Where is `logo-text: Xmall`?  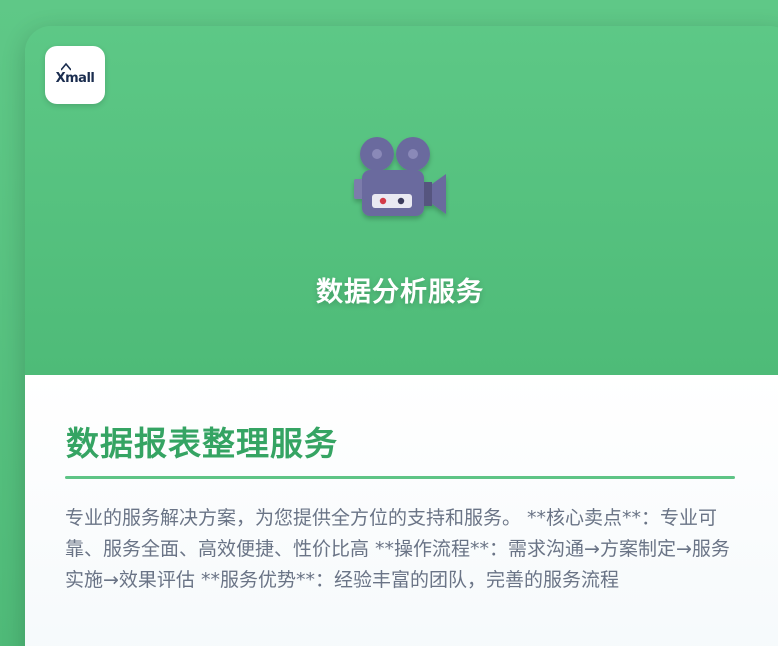 logo-text: Xmall is located at coordinates (75, 78).